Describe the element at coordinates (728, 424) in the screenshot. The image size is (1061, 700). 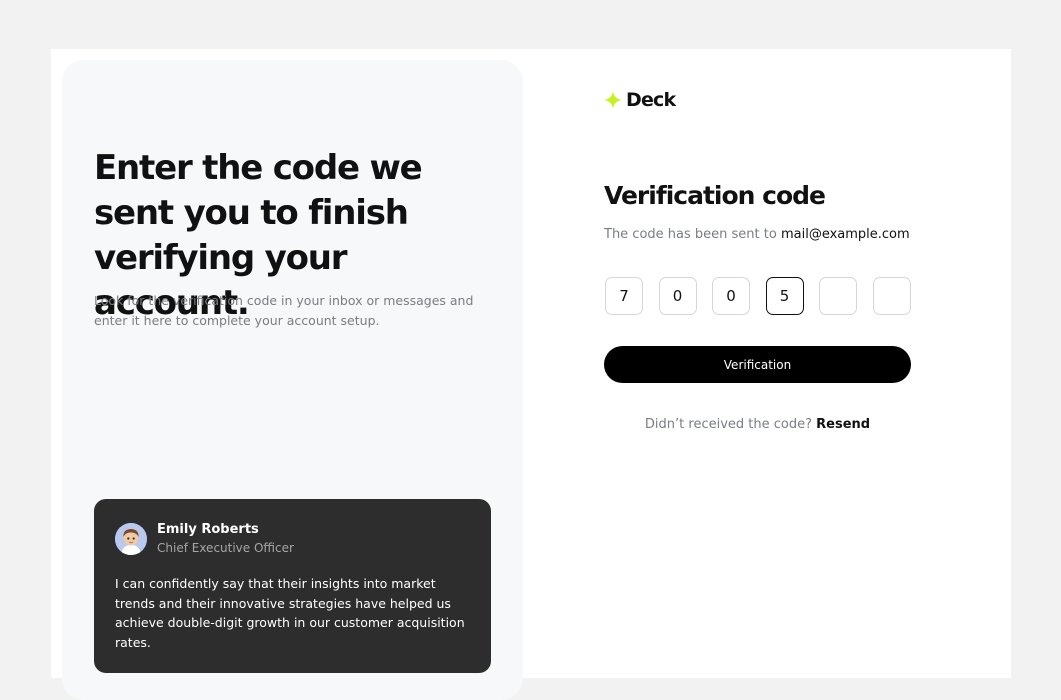
I see `resend-prompt: Didn’t received the code?` at that location.